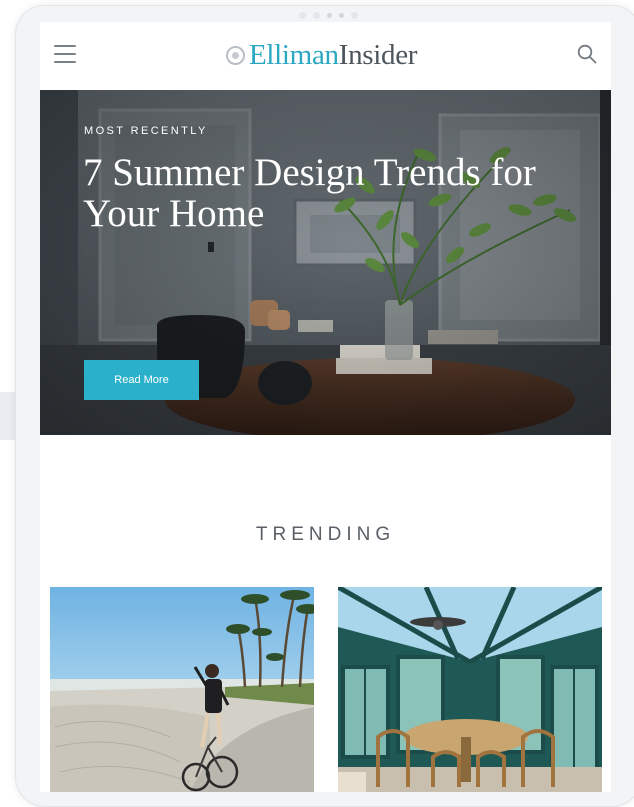 The image size is (634, 807). I want to click on trending-card-sunroom, so click(470, 689).